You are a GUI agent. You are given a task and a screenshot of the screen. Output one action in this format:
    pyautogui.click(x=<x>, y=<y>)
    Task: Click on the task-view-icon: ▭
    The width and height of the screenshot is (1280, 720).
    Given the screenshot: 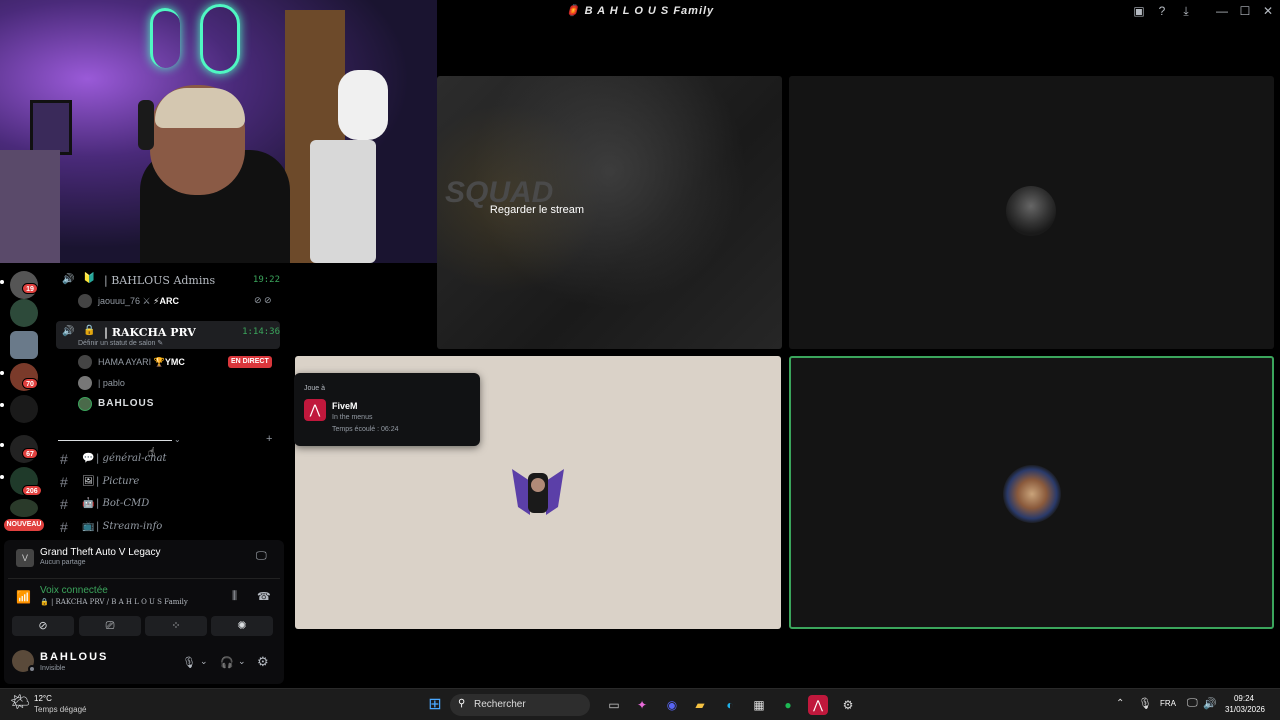 What is the action you would take?
    pyautogui.click(x=614, y=705)
    